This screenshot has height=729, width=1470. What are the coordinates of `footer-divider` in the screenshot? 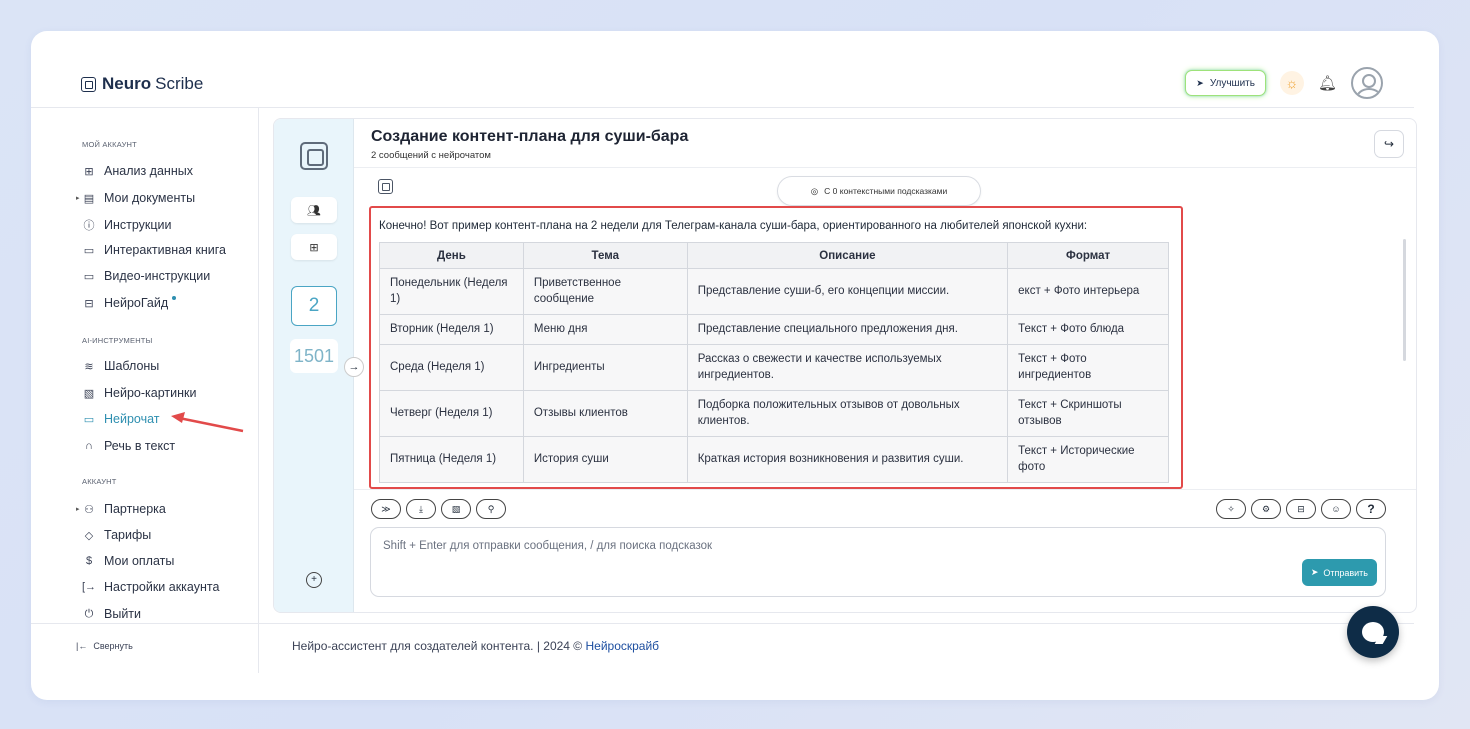 It's located at (722, 623).